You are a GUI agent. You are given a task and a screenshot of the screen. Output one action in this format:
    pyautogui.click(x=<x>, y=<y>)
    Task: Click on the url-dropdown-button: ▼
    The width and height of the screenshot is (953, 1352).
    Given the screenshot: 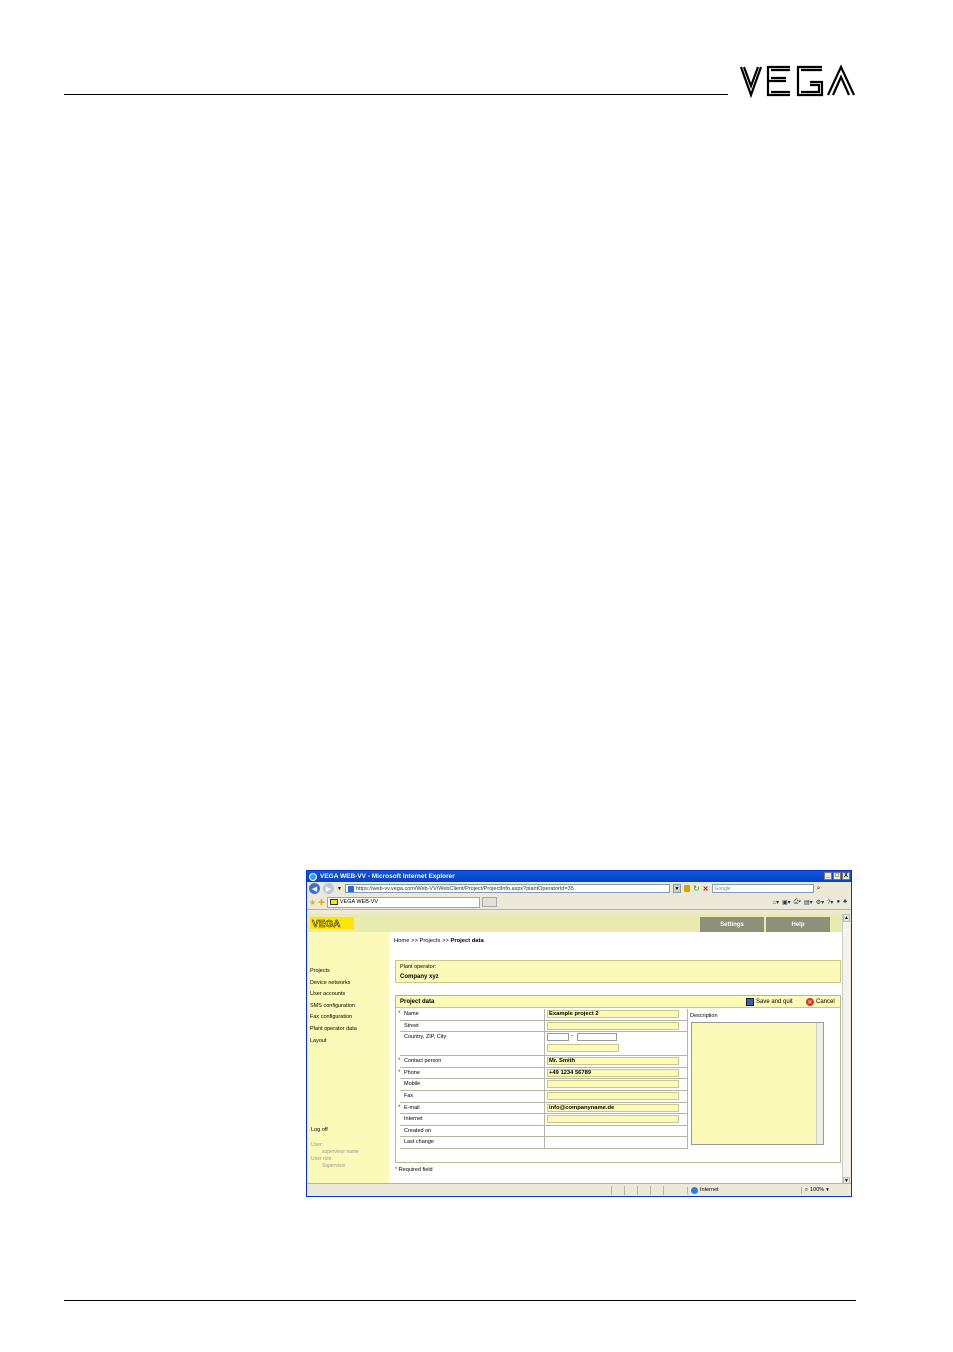 What is the action you would take?
    pyautogui.click(x=676, y=888)
    